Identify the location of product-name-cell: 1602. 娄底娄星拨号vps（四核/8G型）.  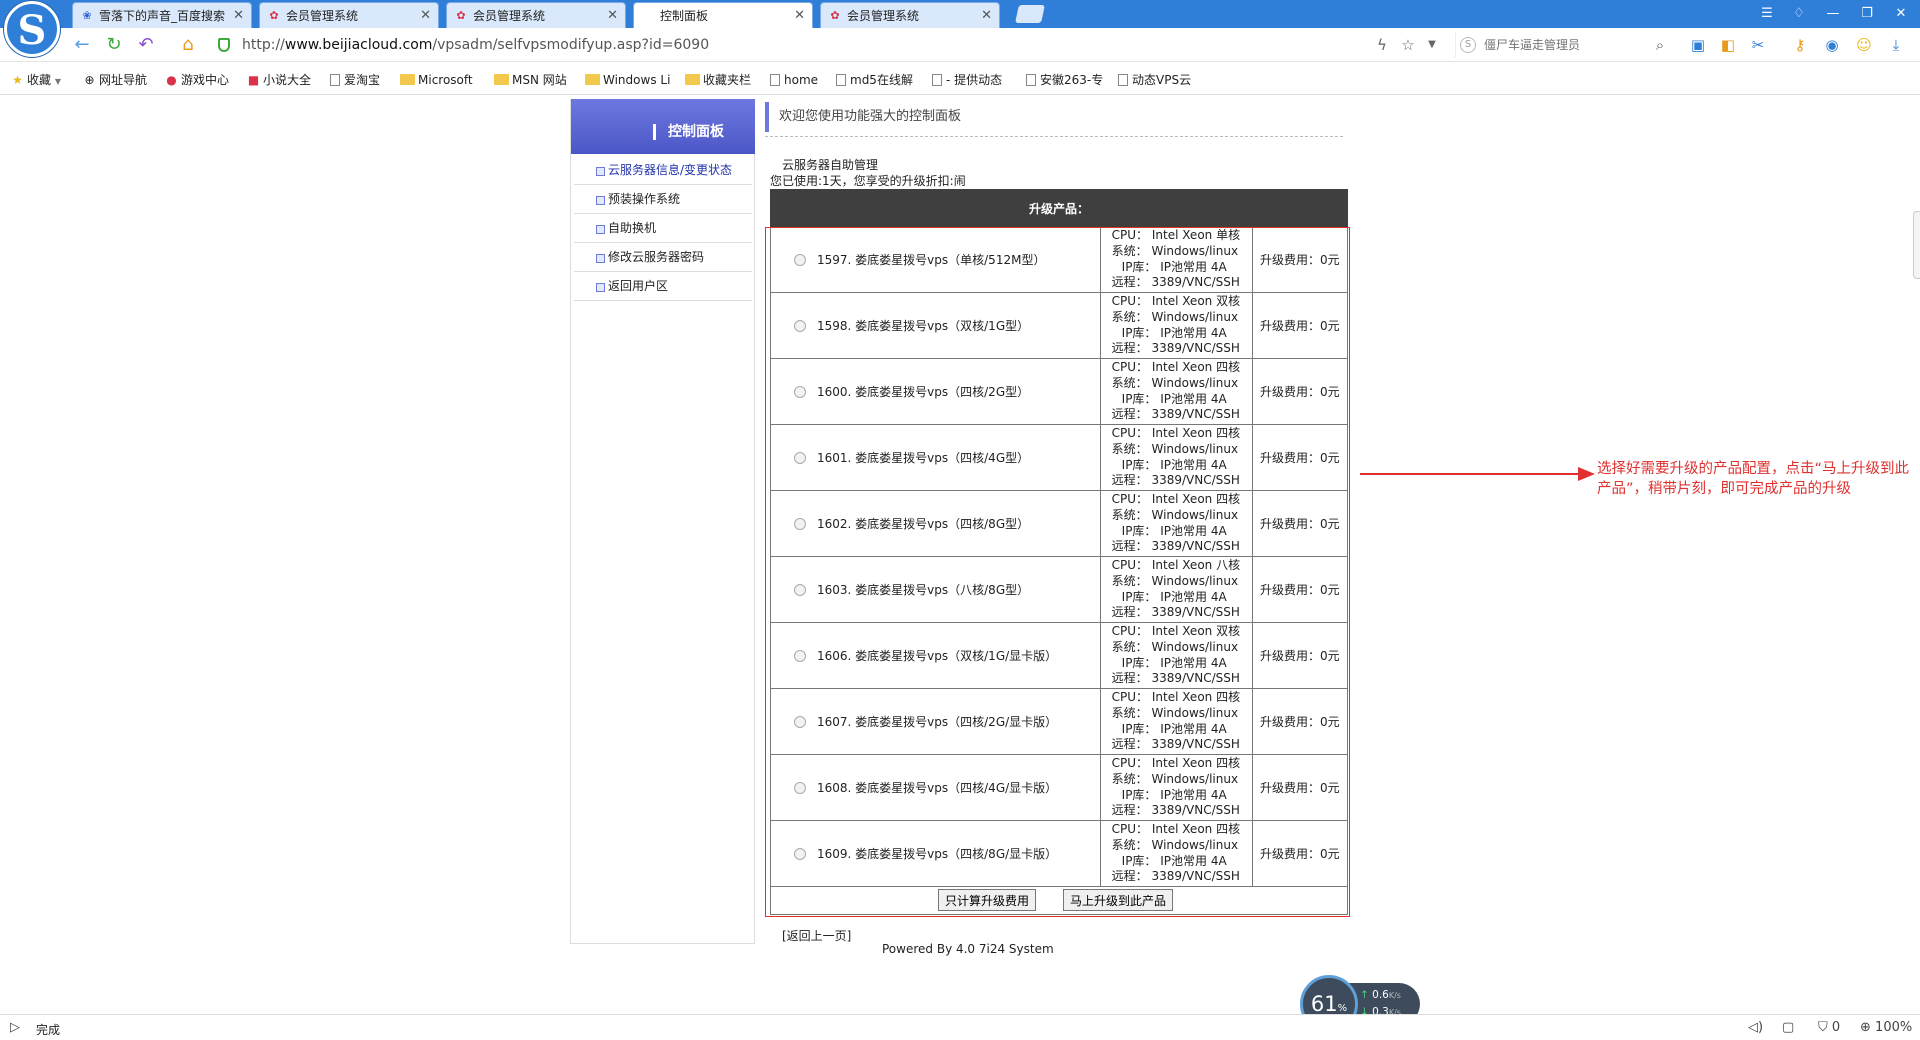
(935, 523).